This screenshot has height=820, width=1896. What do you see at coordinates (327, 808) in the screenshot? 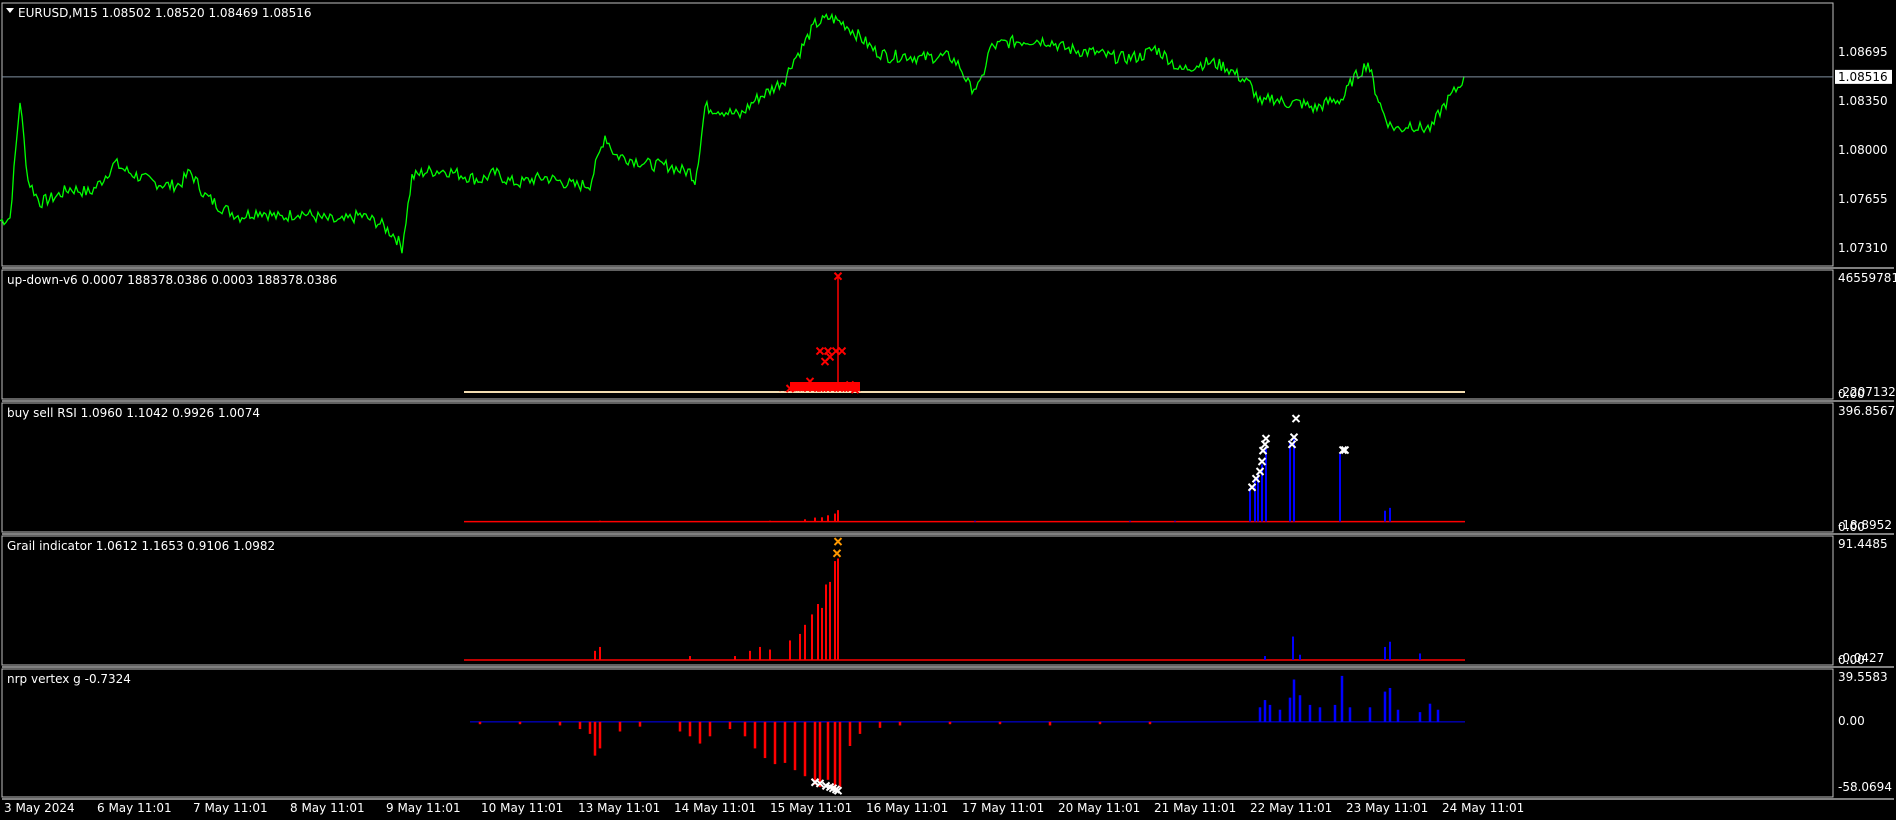
I see `x-tick-label: 8 May 11:01` at bounding box center [327, 808].